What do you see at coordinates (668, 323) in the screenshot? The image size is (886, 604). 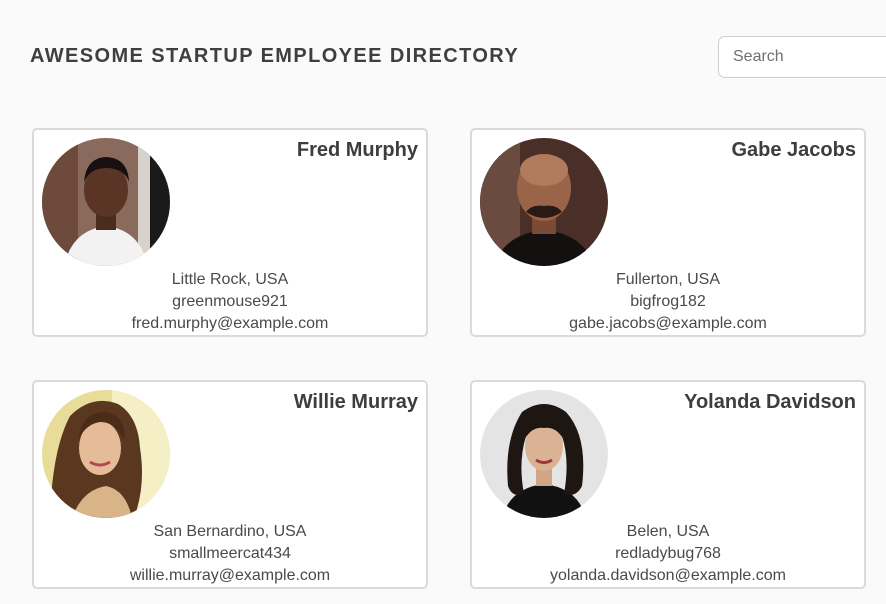 I see `employee-email: gabe.jacobs@example.com` at bounding box center [668, 323].